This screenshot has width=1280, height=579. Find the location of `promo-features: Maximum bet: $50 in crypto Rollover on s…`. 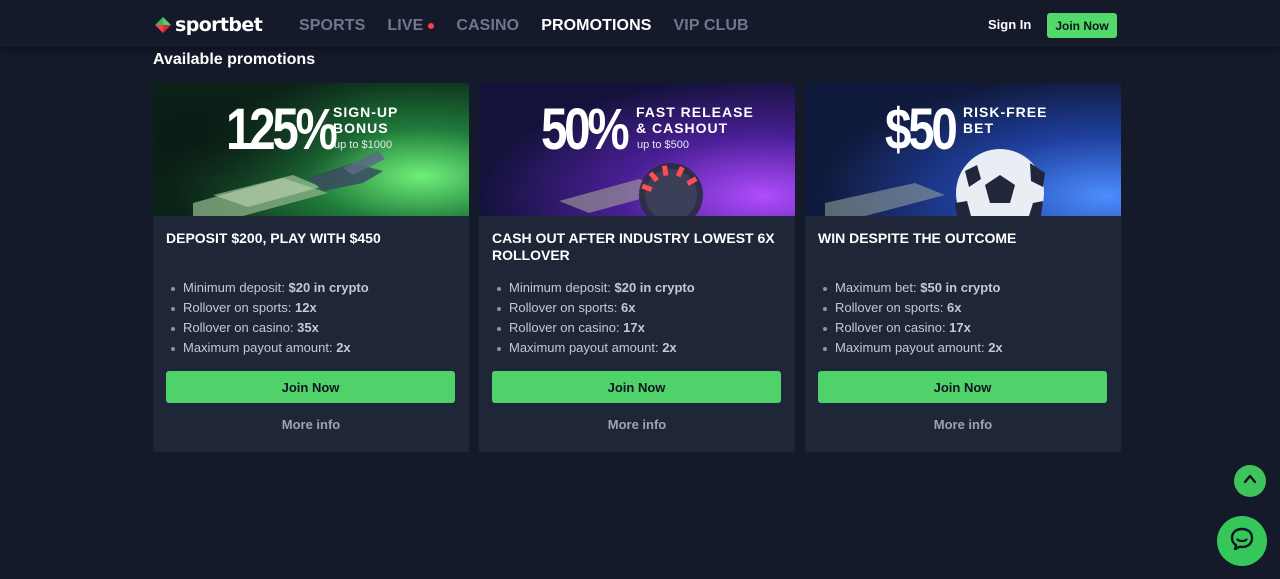

promo-features: Maximum bet: $50 in crypto Rollover on s… is located at coordinates (910, 318).